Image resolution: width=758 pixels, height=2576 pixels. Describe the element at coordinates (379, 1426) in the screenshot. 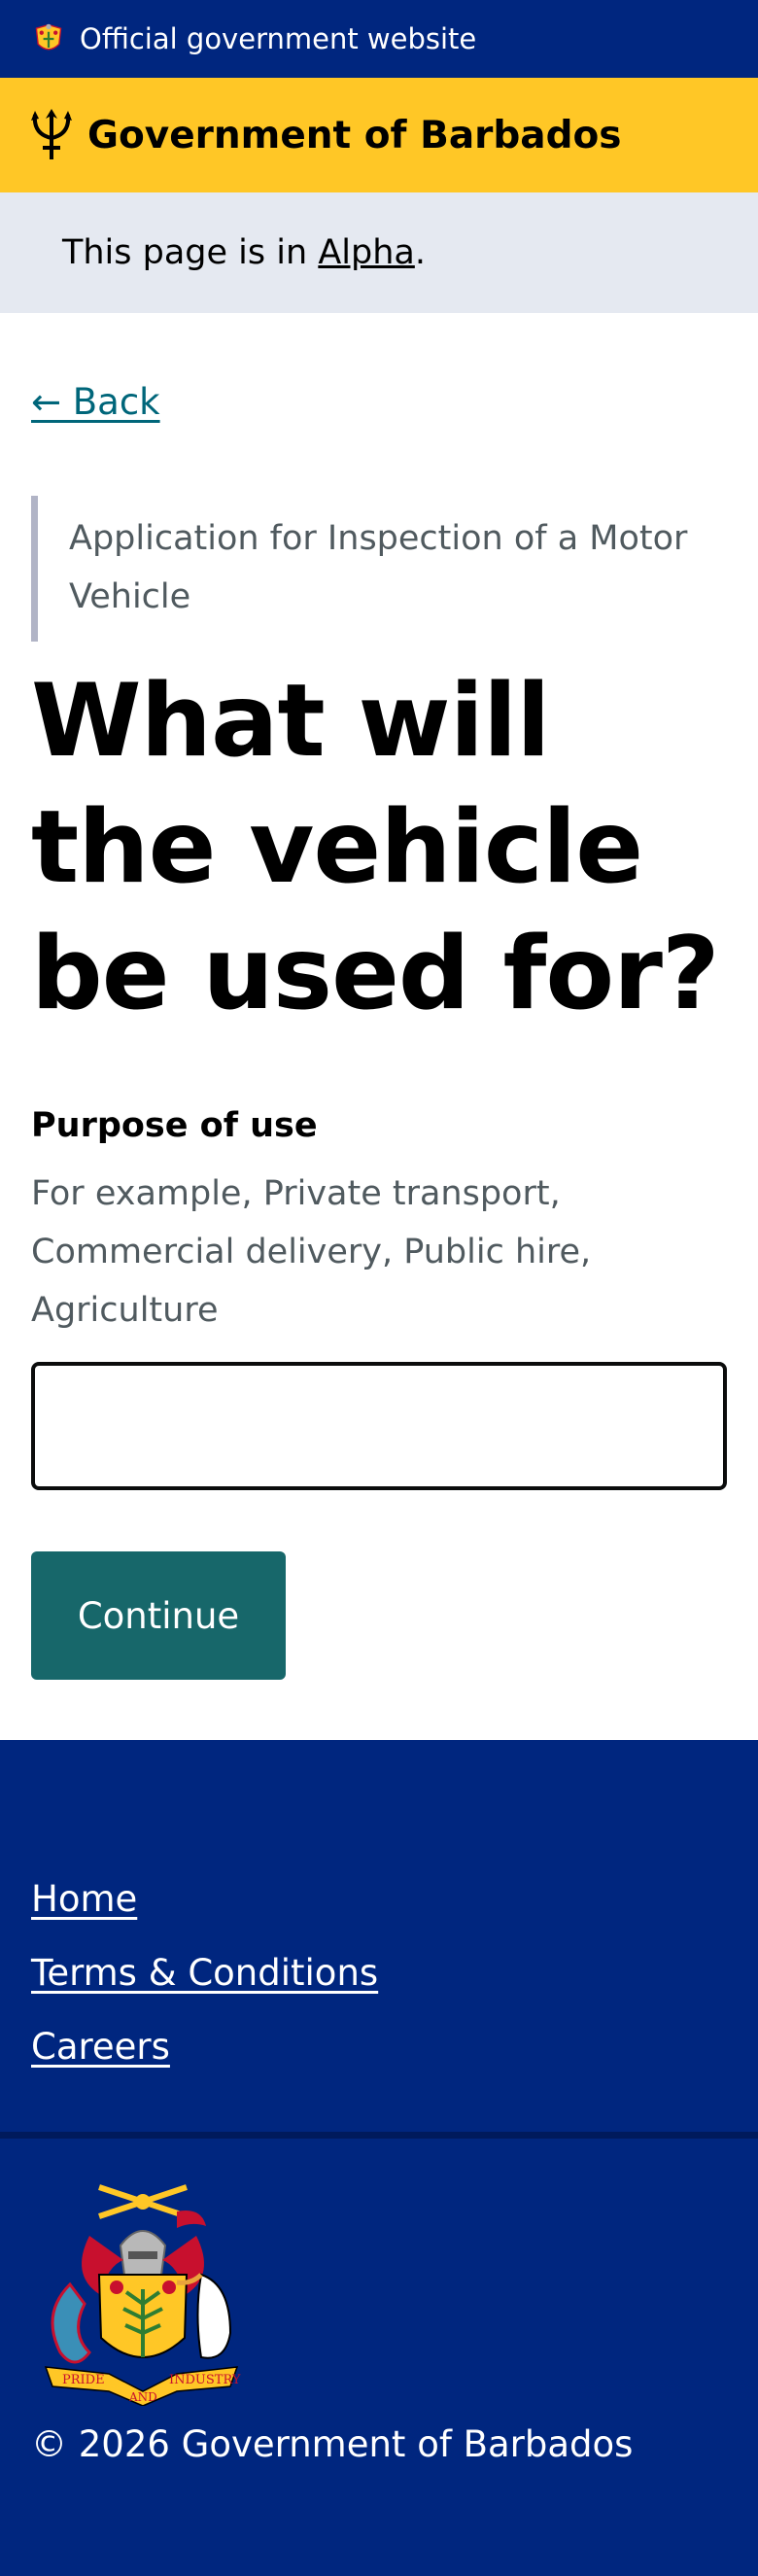

I see `purpose-input` at that location.